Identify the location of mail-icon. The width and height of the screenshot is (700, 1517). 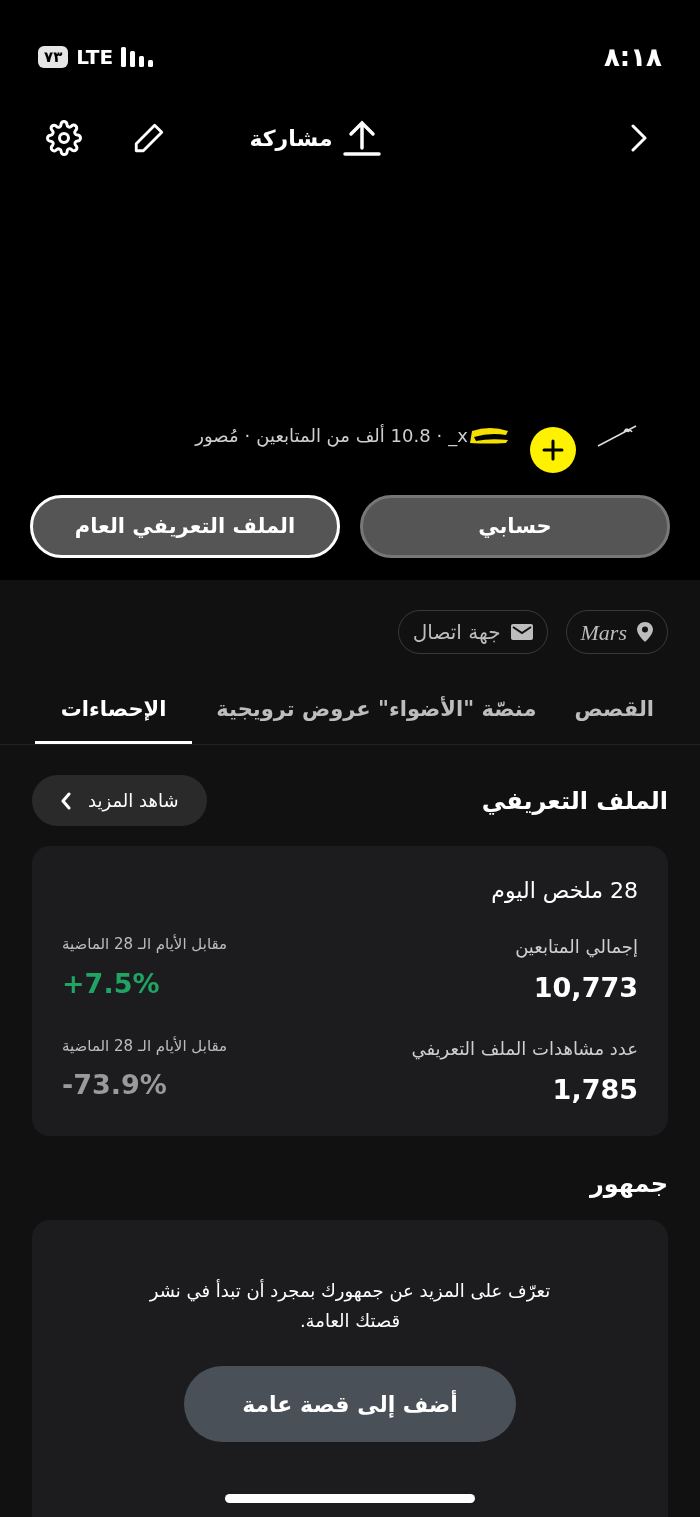
(521, 632).